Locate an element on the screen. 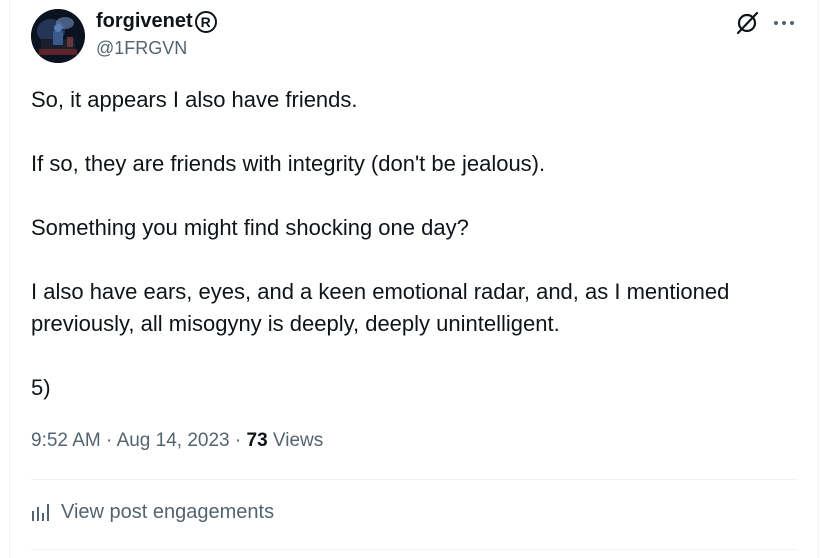 The image size is (834, 558). registered-mark-icon: R is located at coordinates (205, 21).